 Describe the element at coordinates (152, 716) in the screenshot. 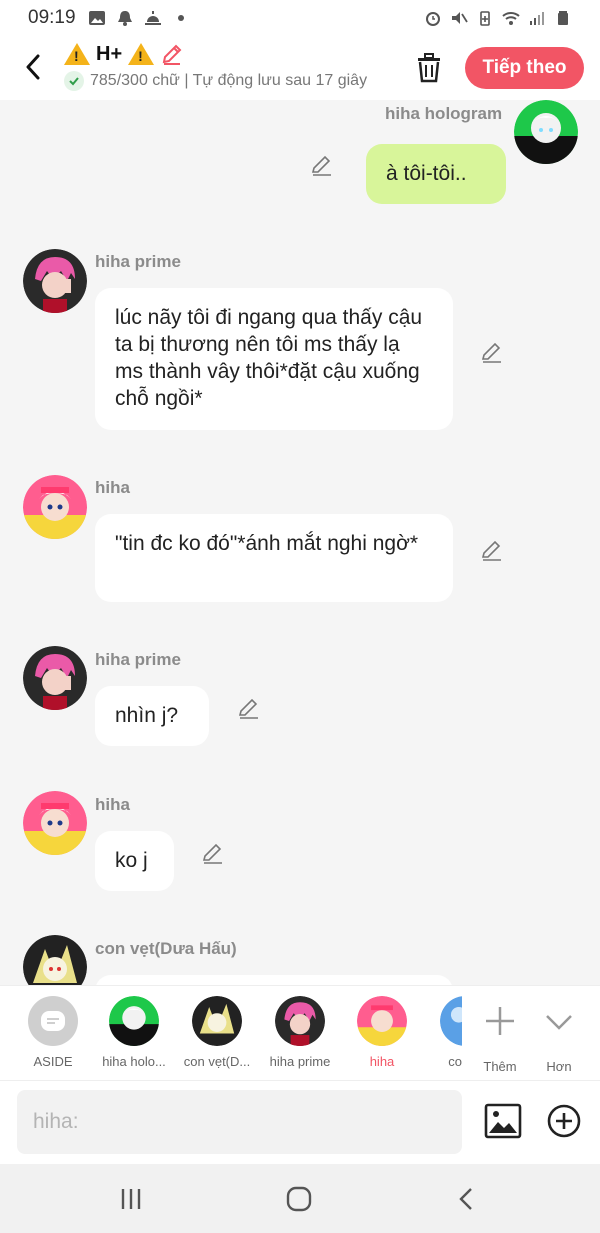

I see `message-bubble: nhìn j?` at that location.